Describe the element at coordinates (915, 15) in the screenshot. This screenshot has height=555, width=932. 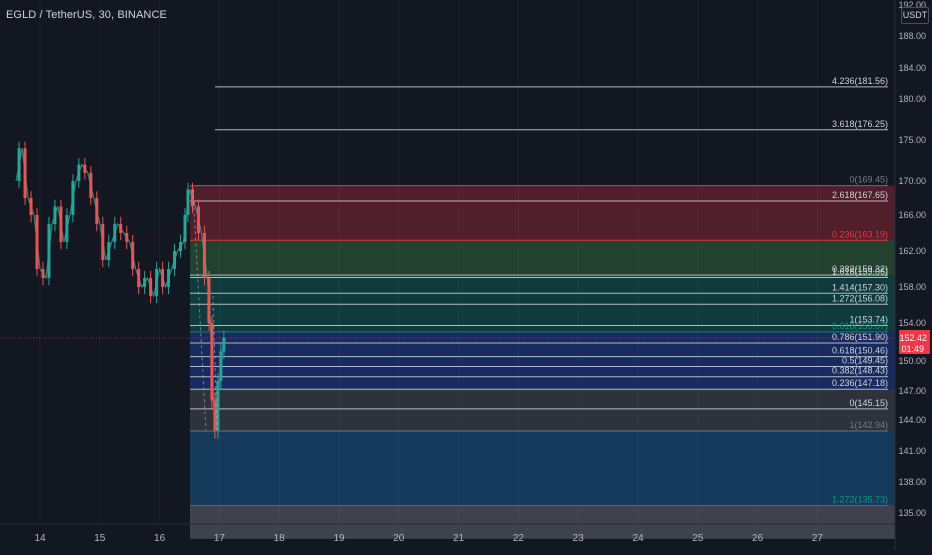
I see `currency-unit-badge: USDT` at that location.